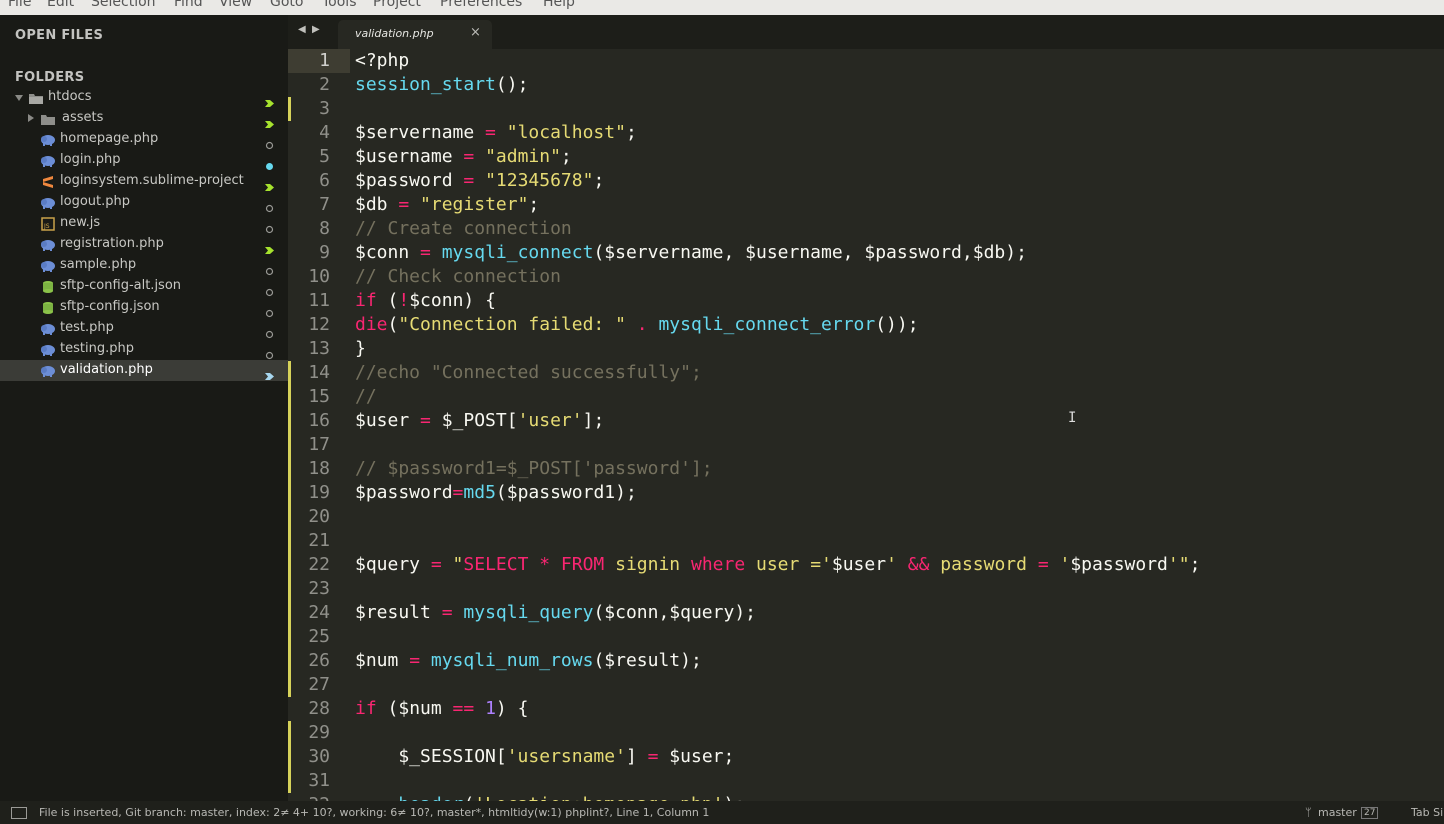  I want to click on tab-close-icon: ×, so click(475, 32).